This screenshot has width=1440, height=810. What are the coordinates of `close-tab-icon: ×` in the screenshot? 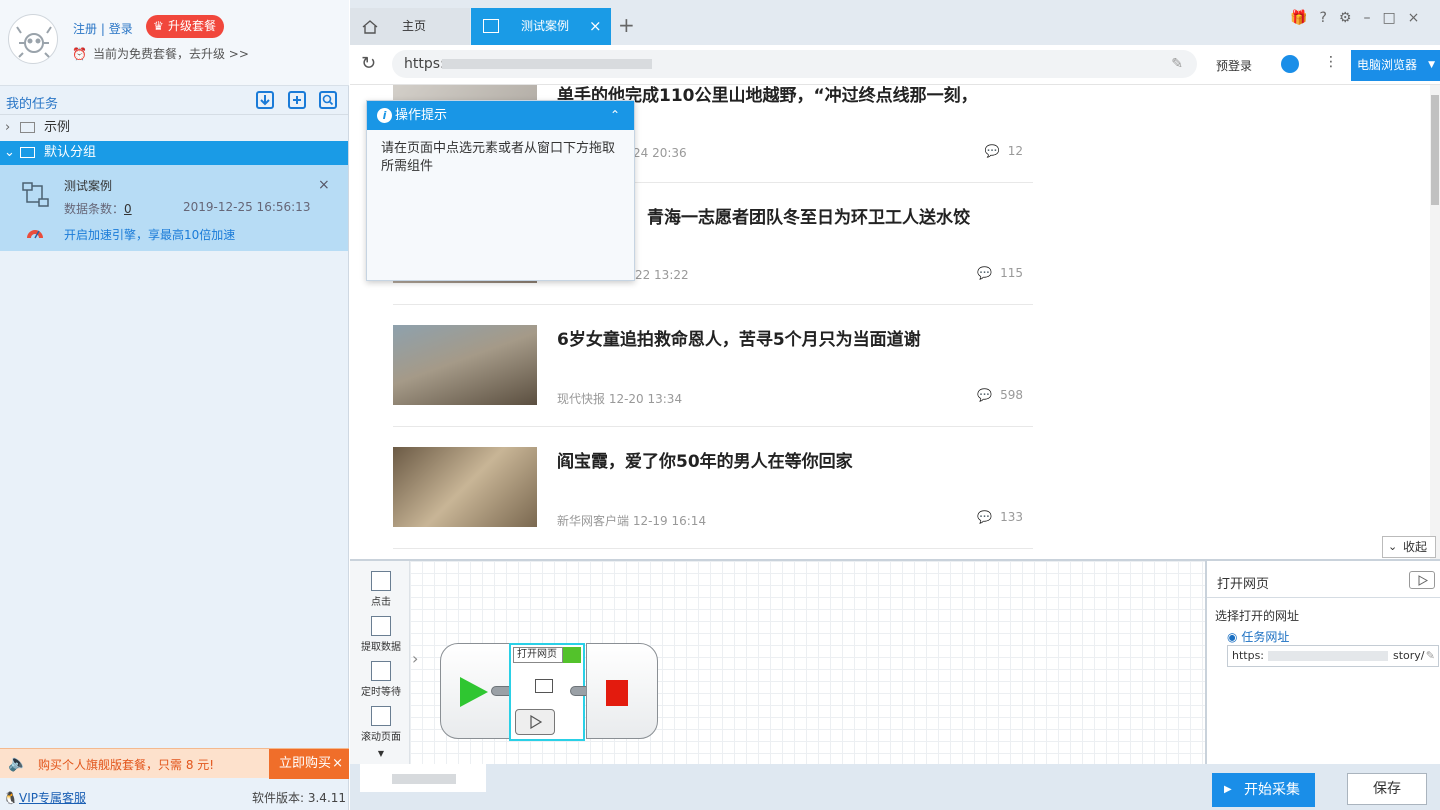 It's located at (595, 26).